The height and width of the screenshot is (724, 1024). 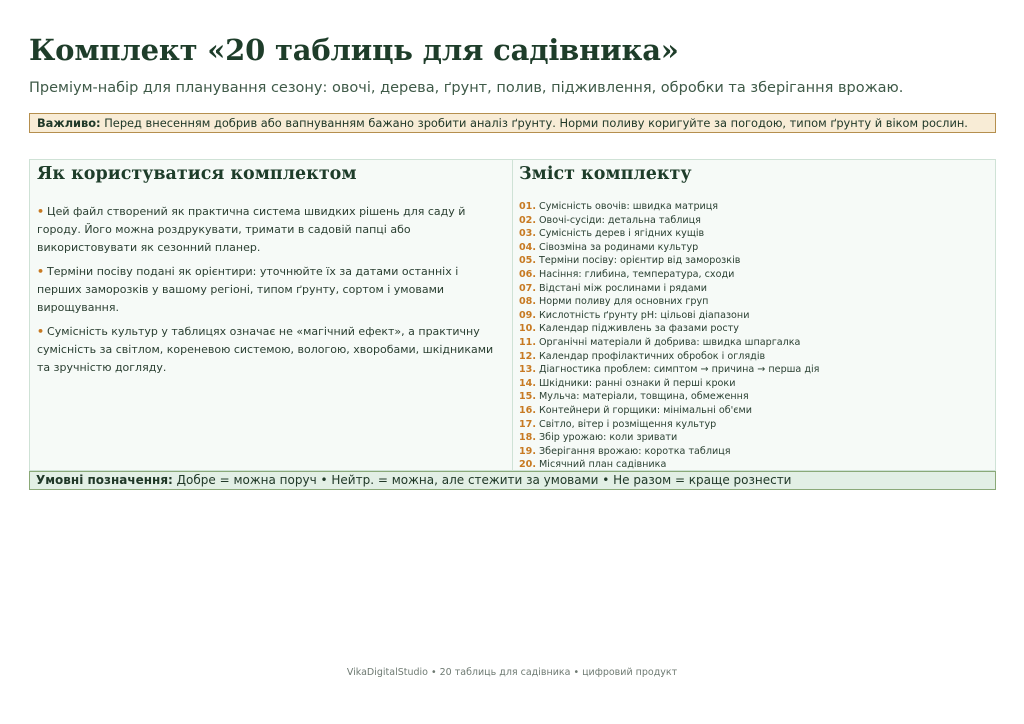 What do you see at coordinates (644, 397) in the screenshot?
I see `contents-item-label: Мульча: матеріали, товщина, обмеження` at bounding box center [644, 397].